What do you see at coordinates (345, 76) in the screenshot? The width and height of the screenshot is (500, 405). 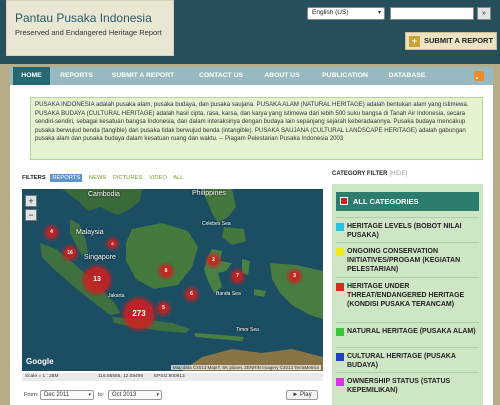 I see `nav-publication: PUBLICATION` at bounding box center [345, 76].